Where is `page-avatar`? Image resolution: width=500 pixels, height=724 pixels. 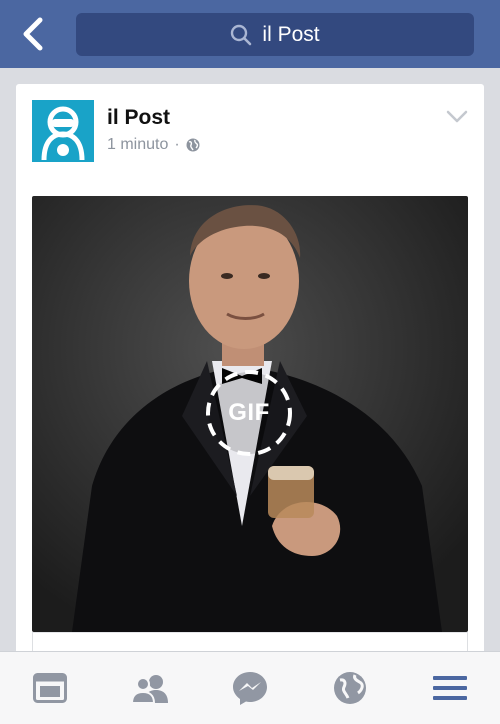
page-avatar is located at coordinates (63, 131).